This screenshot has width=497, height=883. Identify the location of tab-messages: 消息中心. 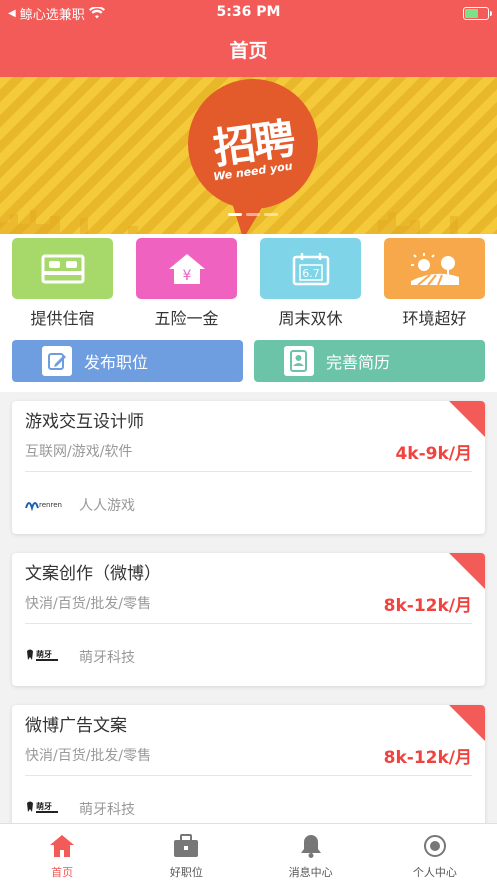
(311, 853).